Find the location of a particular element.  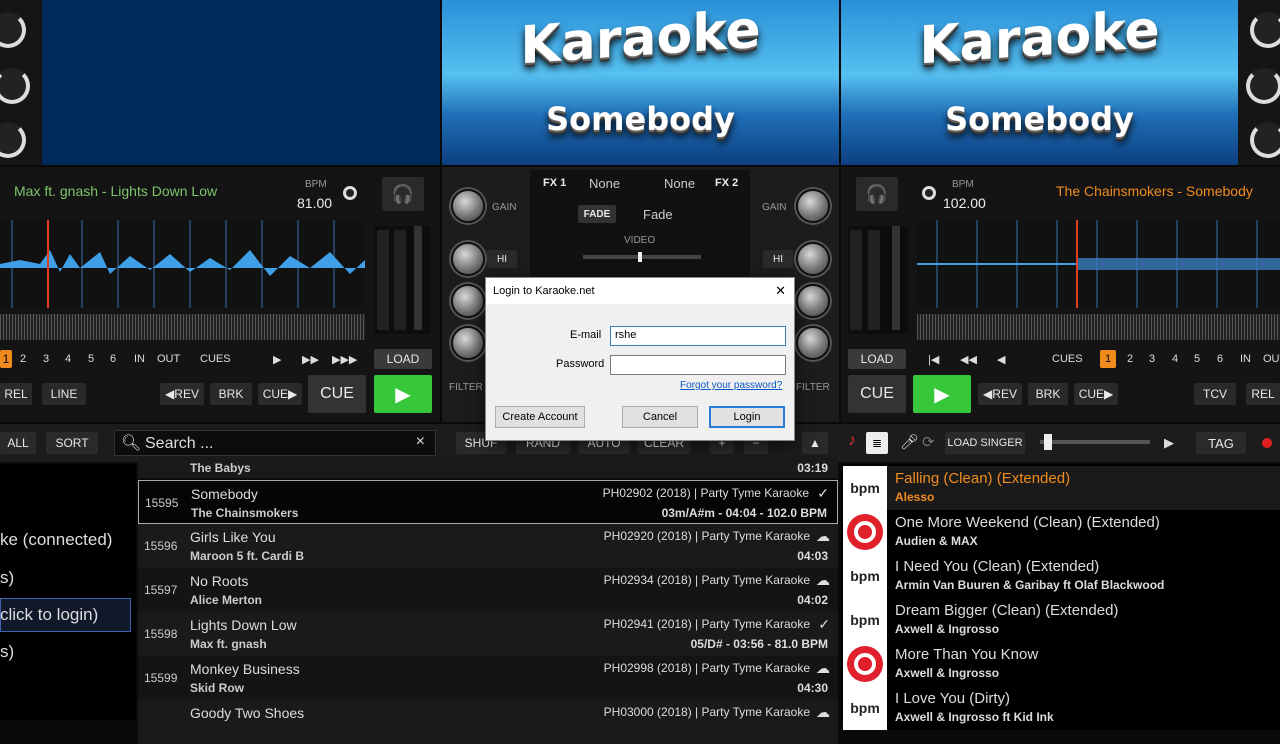

fx2-label: FX 2 is located at coordinates (726, 183).